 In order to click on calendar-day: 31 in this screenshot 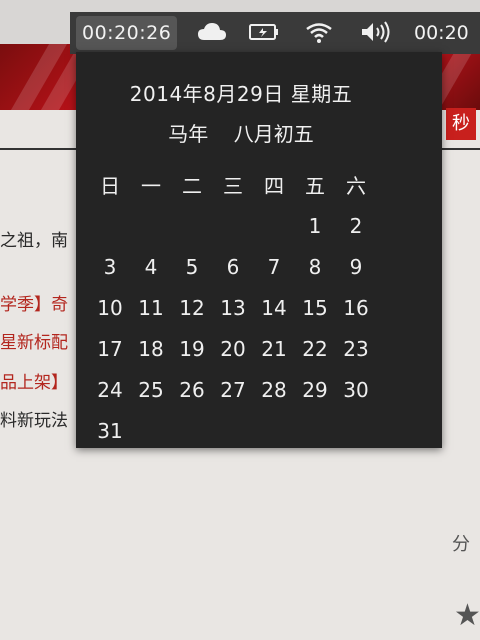, I will do `click(110, 431)`.